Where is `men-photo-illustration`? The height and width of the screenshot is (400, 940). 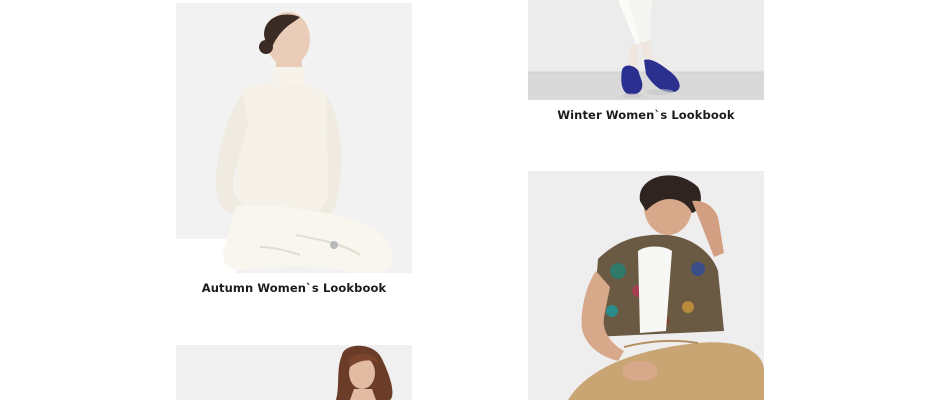 men-photo-illustration is located at coordinates (646, 285).